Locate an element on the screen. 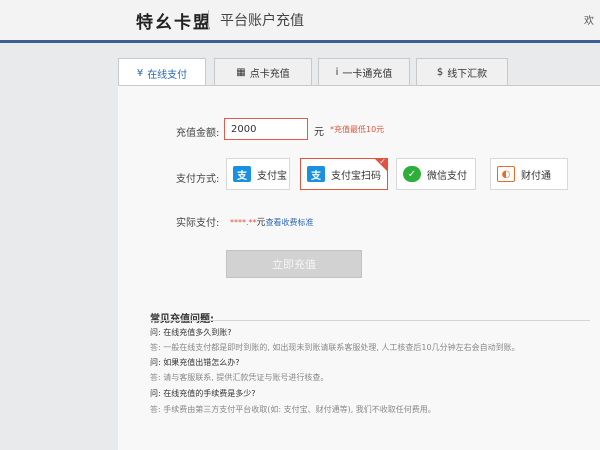  tab-label: 点卡充值 is located at coordinates (269, 74).